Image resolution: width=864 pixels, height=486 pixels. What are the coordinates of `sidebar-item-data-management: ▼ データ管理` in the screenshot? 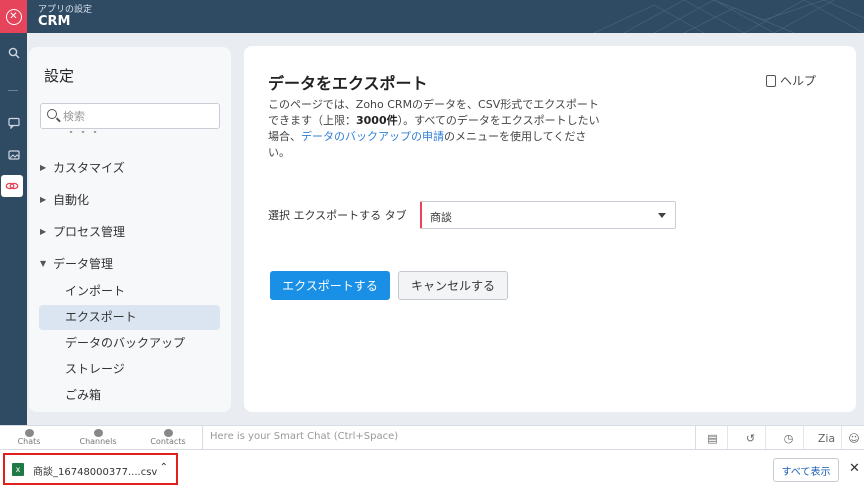 It's located at (76, 263).